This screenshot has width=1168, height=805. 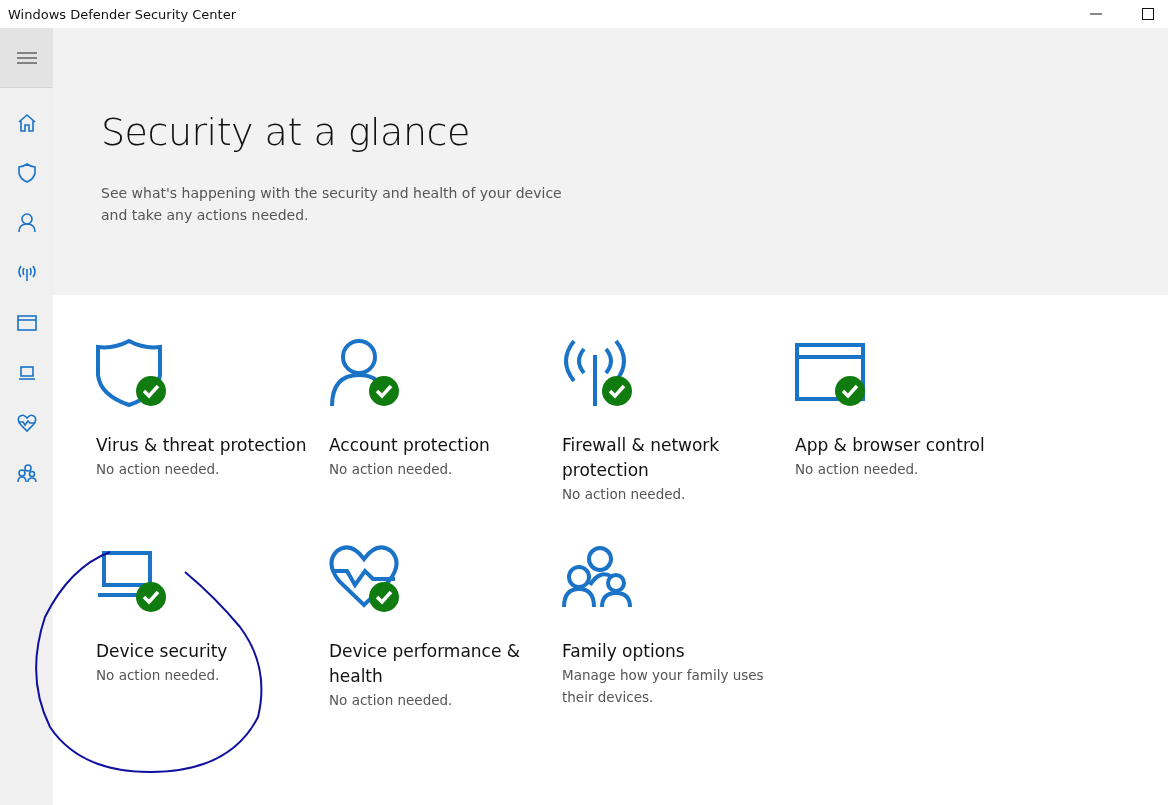 What do you see at coordinates (286, 132) in the screenshot?
I see `page-title: Security at a glance` at bounding box center [286, 132].